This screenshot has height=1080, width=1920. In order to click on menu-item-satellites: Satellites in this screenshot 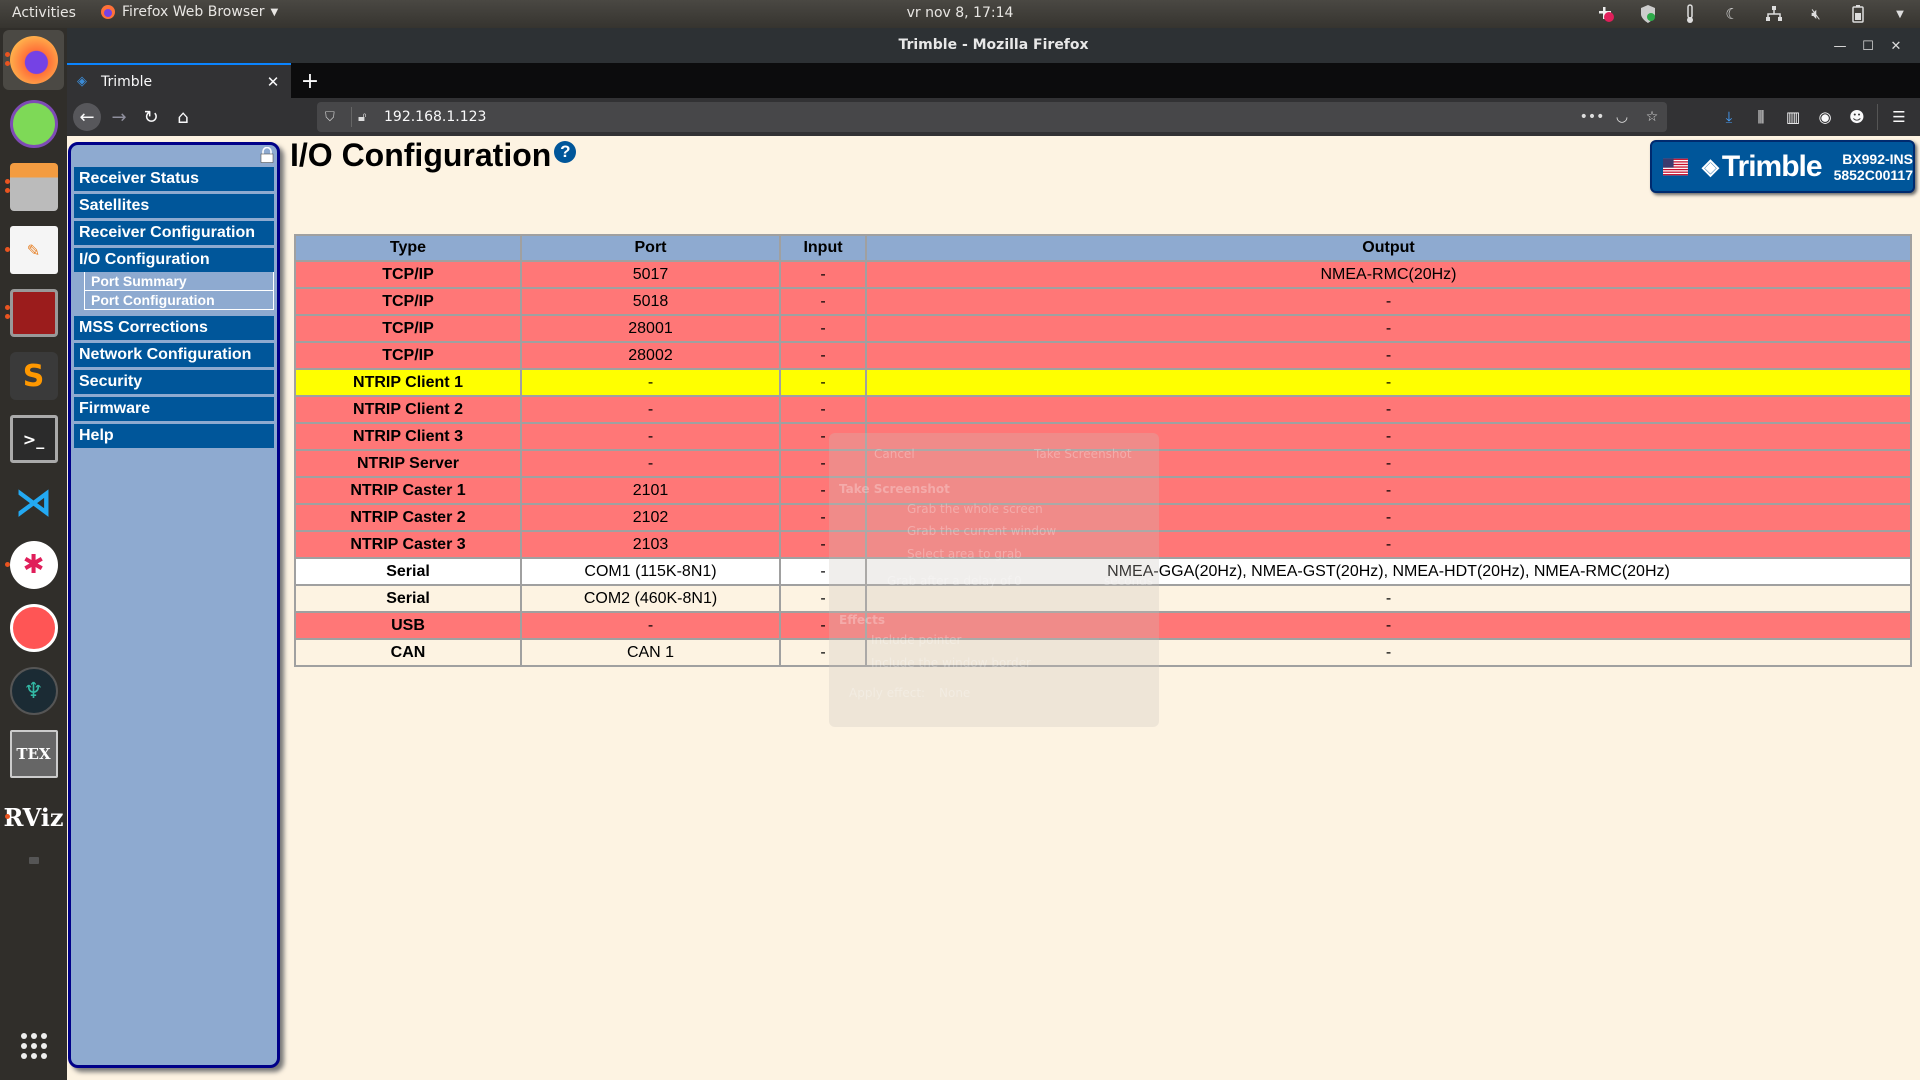, I will do `click(174, 206)`.